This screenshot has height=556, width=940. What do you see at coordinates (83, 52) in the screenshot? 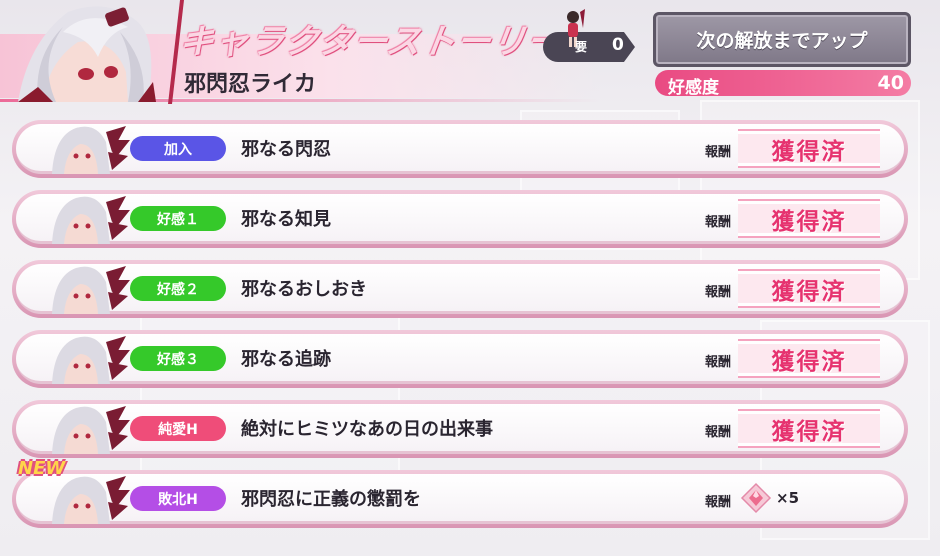
I see `character-portrait` at bounding box center [83, 52].